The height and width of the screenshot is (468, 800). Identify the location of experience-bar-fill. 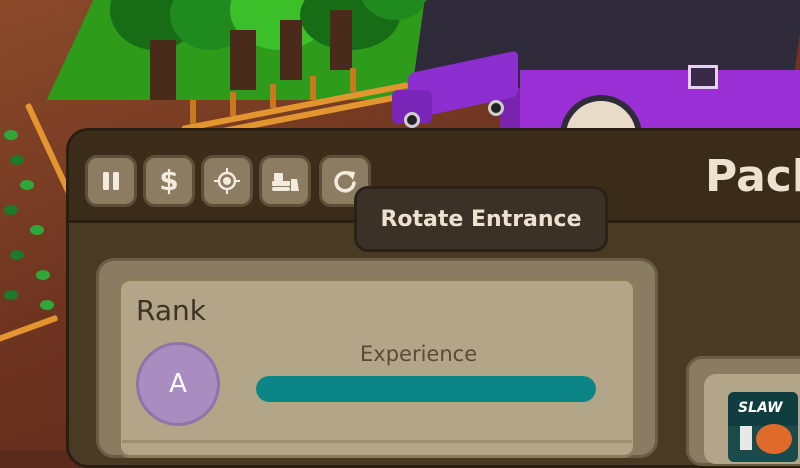
(426, 389).